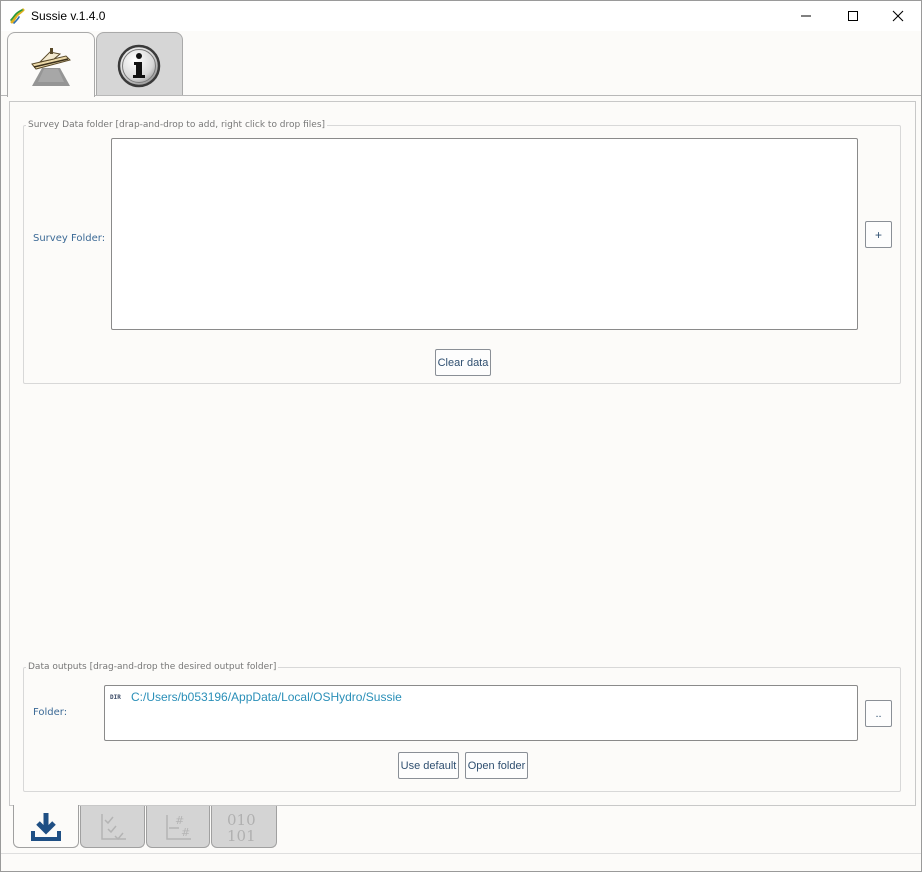  What do you see at coordinates (496, 765) in the screenshot?
I see `open-folder-button: Open folder` at bounding box center [496, 765].